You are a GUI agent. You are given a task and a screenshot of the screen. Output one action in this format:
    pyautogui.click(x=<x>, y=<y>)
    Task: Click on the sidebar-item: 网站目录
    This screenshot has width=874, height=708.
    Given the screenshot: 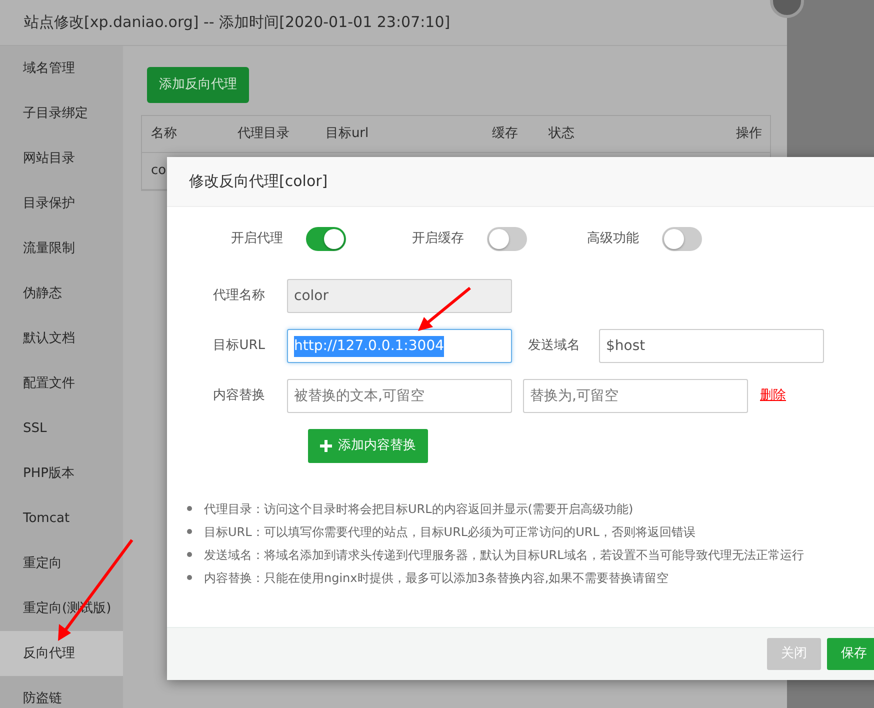 What is the action you would take?
    pyautogui.click(x=61, y=158)
    